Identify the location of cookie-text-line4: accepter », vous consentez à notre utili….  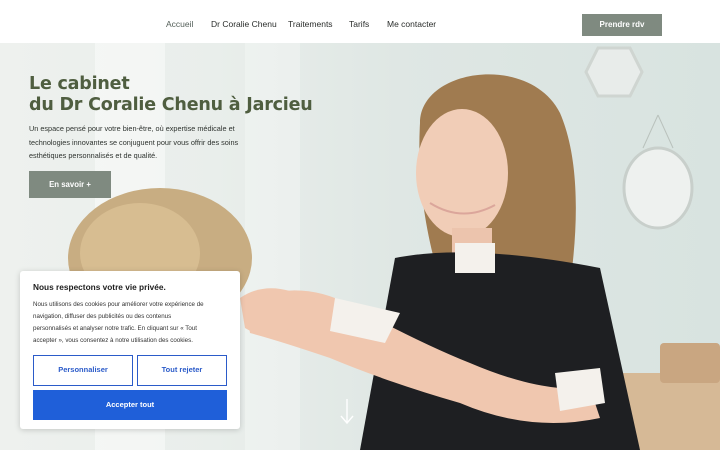
(113, 340).